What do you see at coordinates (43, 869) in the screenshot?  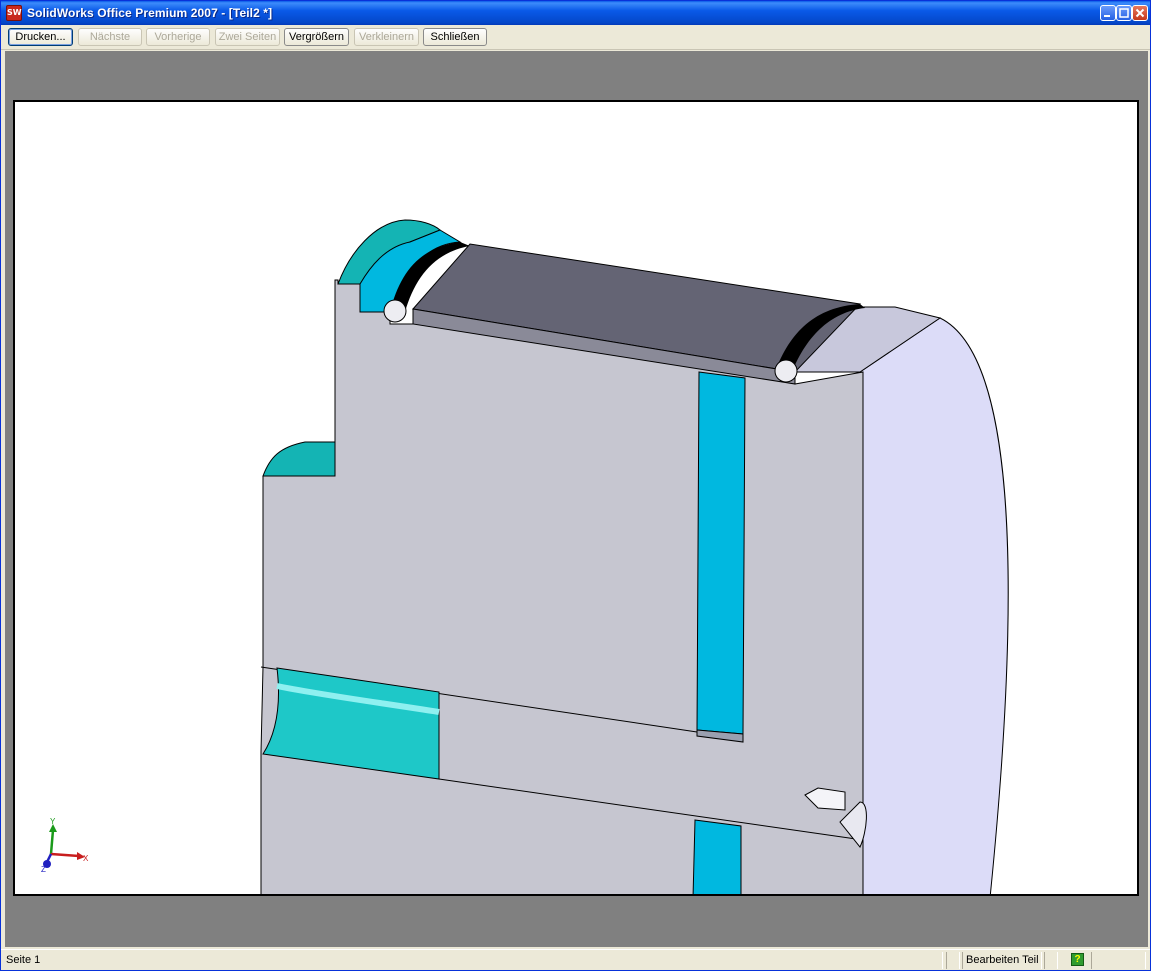 I see `triad-z-label: Z` at bounding box center [43, 869].